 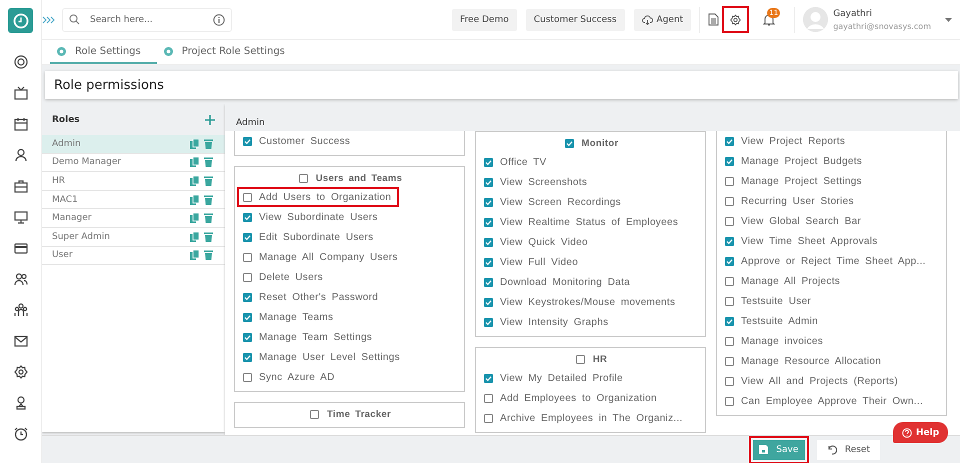 What do you see at coordinates (484, 19) in the screenshot?
I see `header-button: Free Demo` at bounding box center [484, 19].